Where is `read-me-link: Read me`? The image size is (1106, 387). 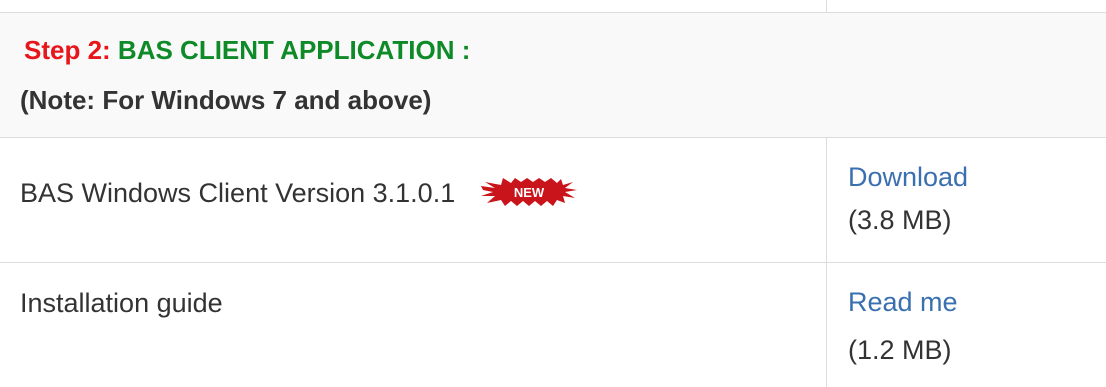 read-me-link: Read me is located at coordinates (903, 302).